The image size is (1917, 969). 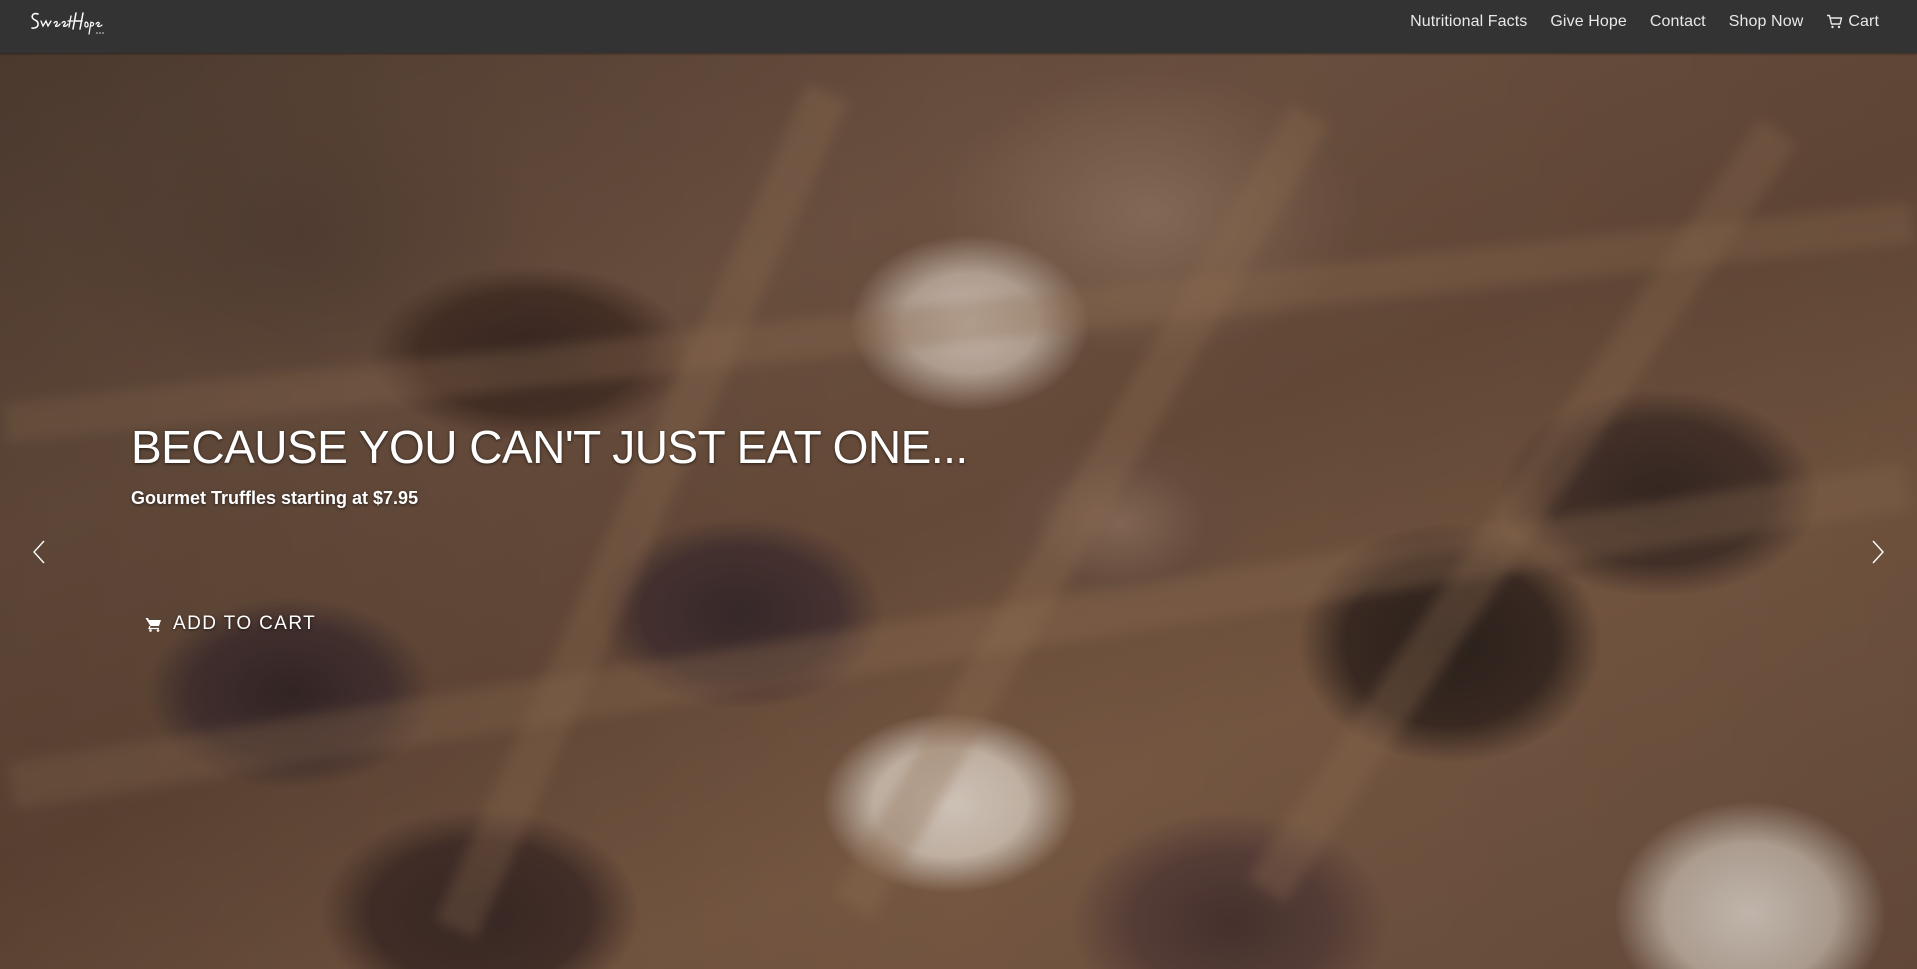 What do you see at coordinates (1835, 21) in the screenshot?
I see `cart-icon` at bounding box center [1835, 21].